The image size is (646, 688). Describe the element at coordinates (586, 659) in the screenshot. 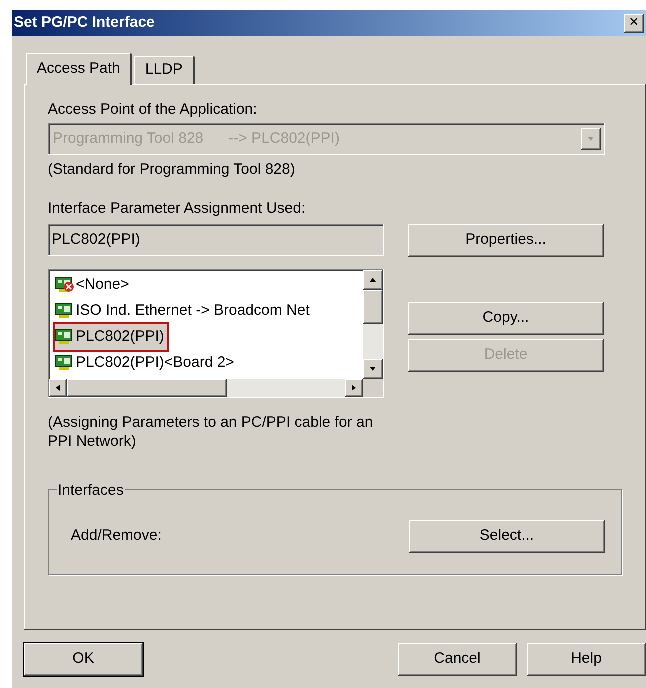

I see `dialog-button: Help` at that location.